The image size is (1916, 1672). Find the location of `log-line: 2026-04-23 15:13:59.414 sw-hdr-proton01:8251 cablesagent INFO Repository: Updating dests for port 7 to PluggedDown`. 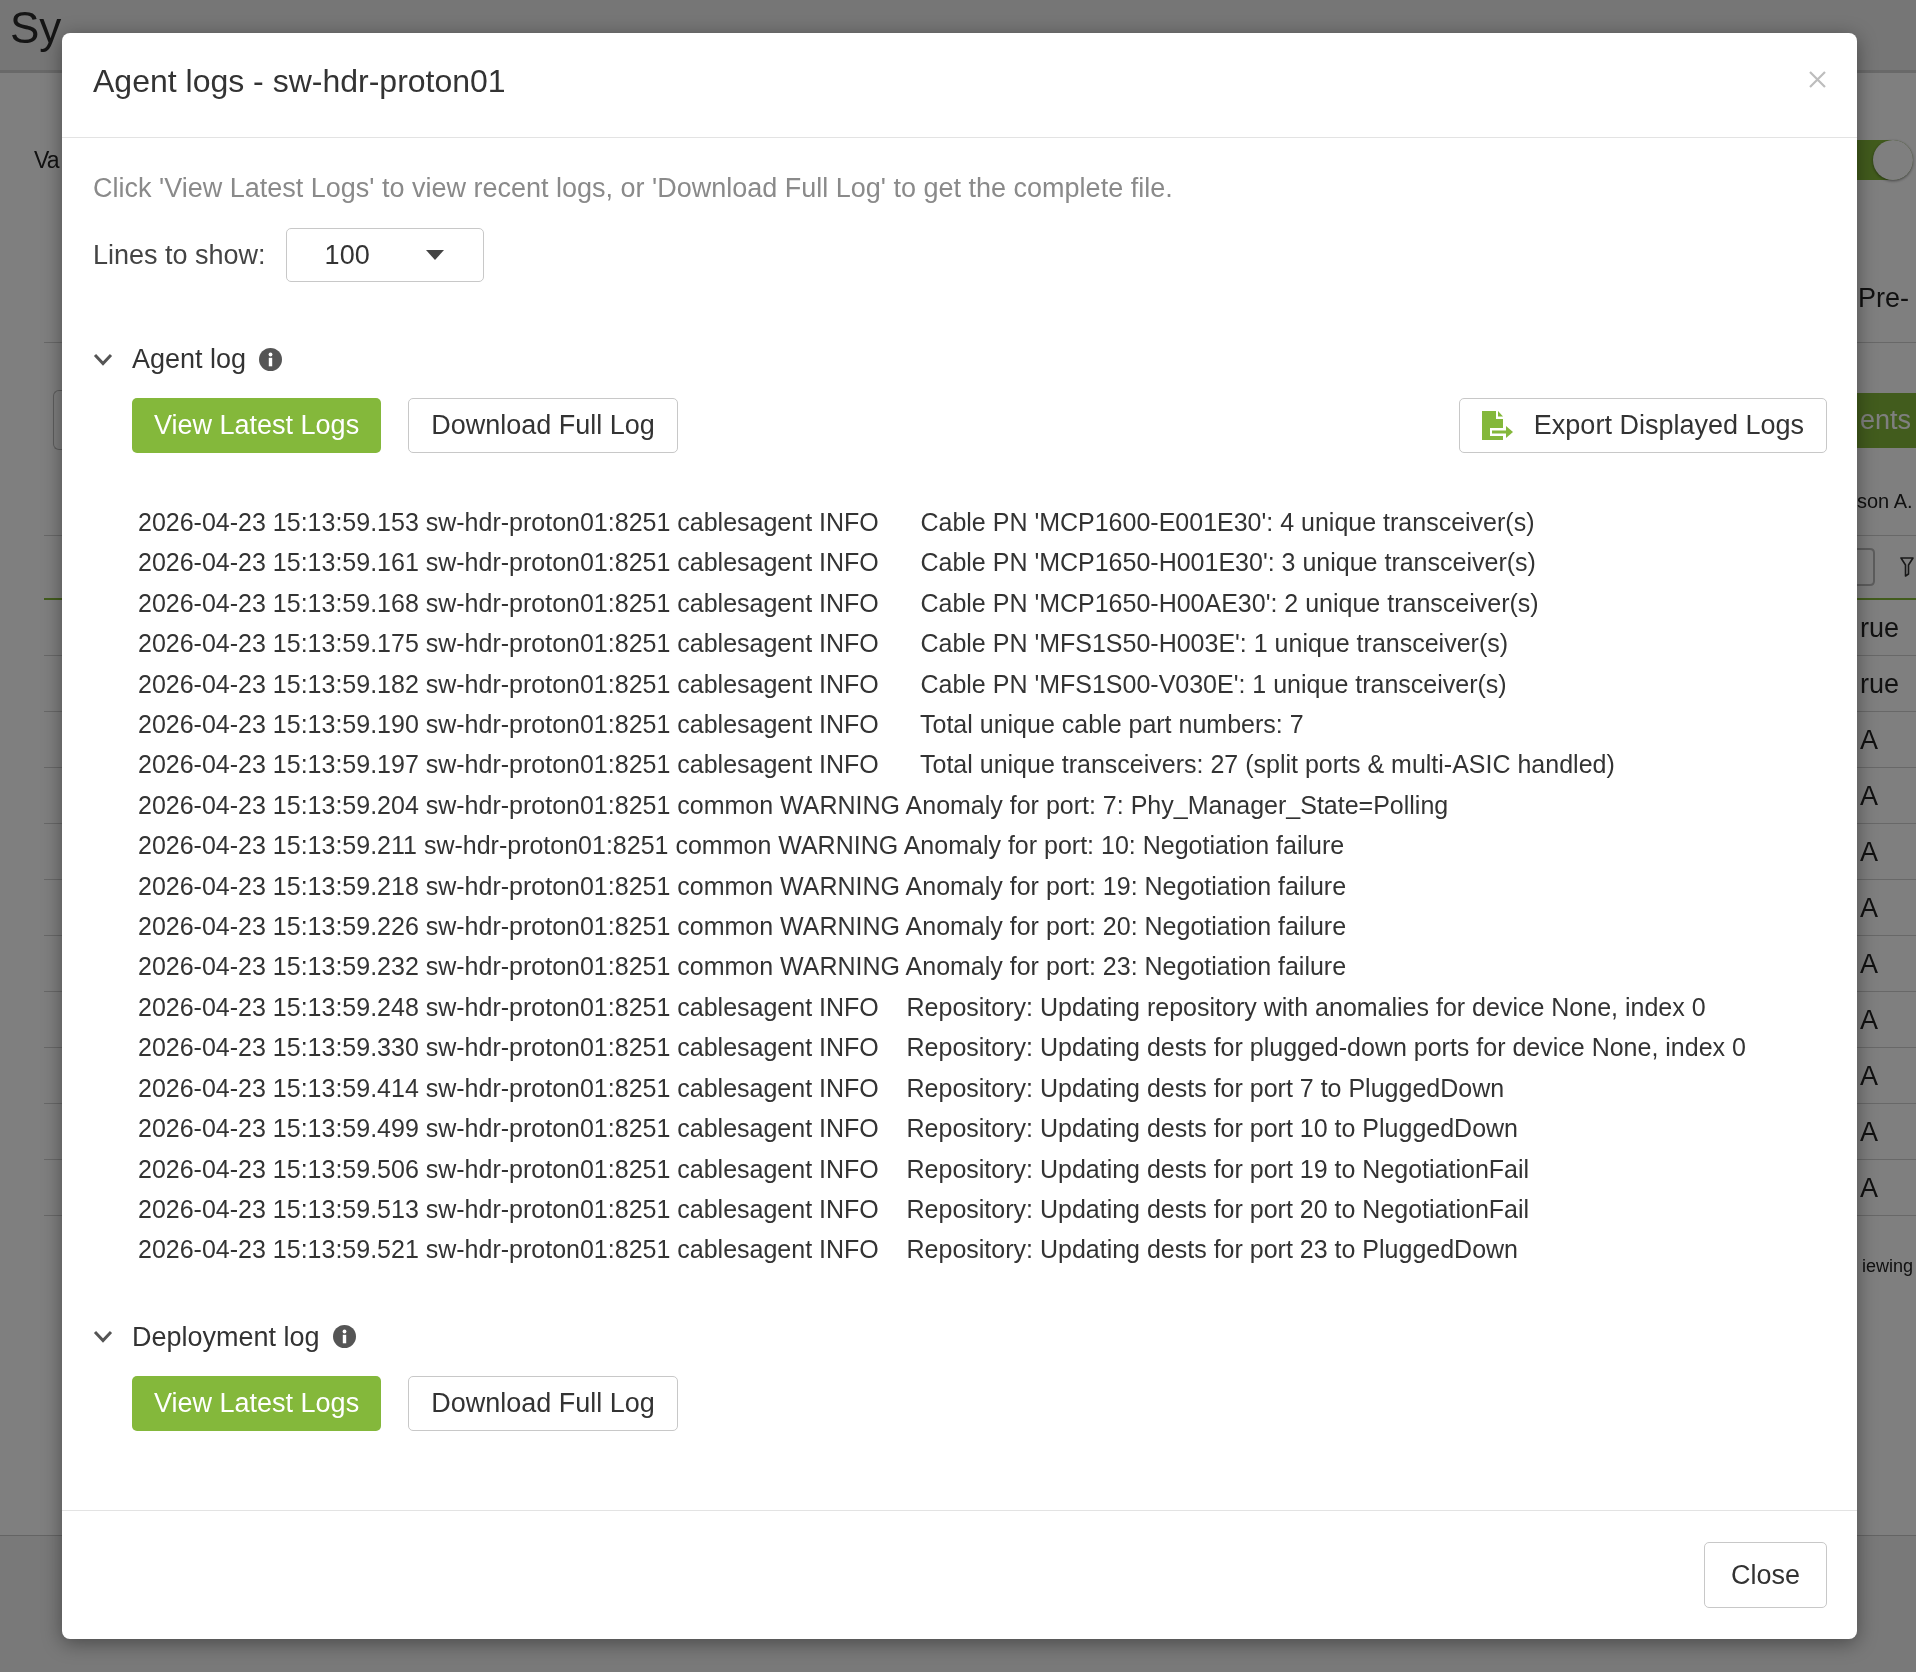

log-line: 2026-04-23 15:13:59.414 sw-hdr-proton01:8251 cablesagent INFO Repository: Updating dests for port 7 to PluggedDown is located at coordinates (821, 1088).